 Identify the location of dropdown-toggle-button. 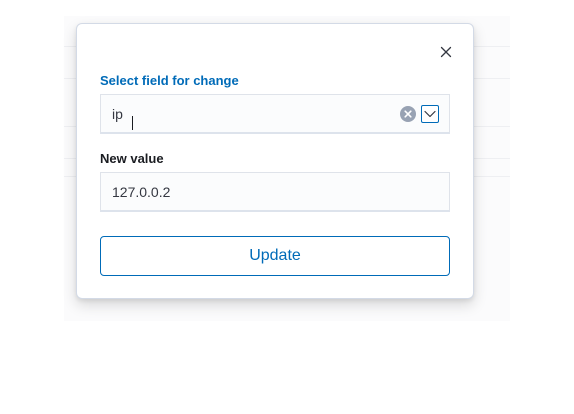
(430, 114).